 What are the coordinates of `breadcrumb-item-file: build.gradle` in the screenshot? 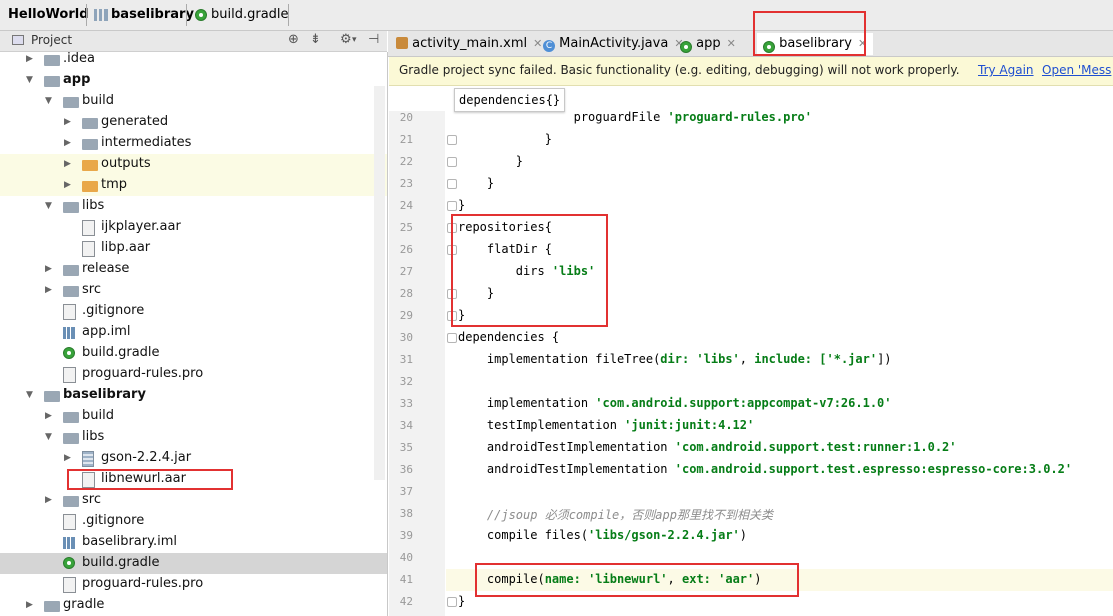 It's located at (250, 15).